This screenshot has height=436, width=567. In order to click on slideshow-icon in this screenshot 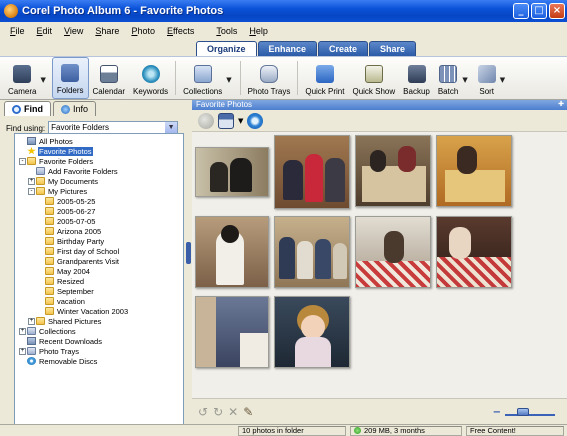, I will do `click(373, 74)`.